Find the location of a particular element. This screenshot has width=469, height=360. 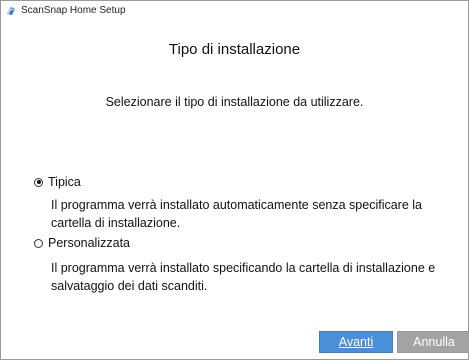

description-line: salvataggio dei dati scanditi. is located at coordinates (129, 286).